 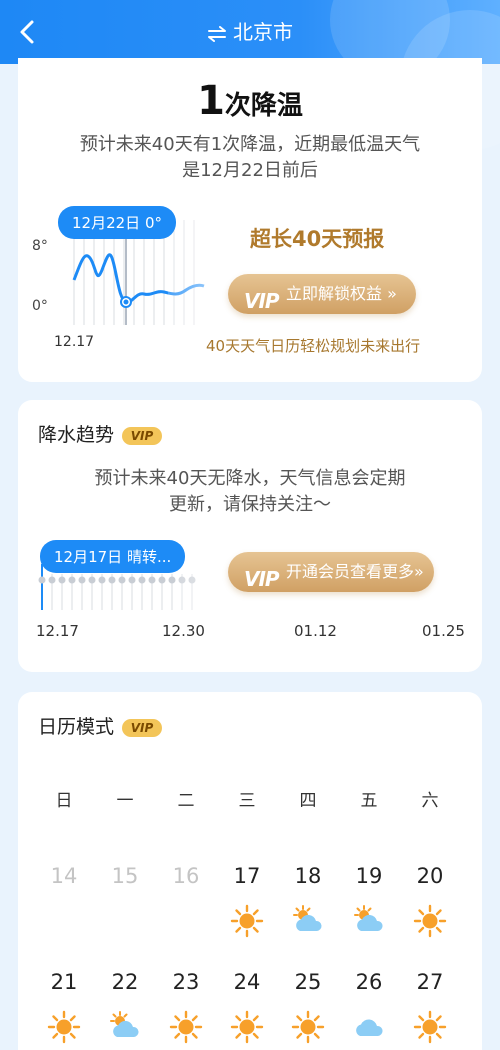 What do you see at coordinates (186, 876) in the screenshot?
I see `calendar-day: 16` at bounding box center [186, 876].